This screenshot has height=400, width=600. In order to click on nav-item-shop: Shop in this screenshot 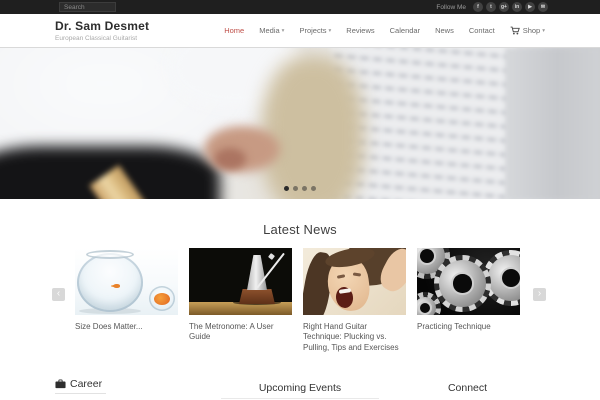, I will do `click(527, 30)`.